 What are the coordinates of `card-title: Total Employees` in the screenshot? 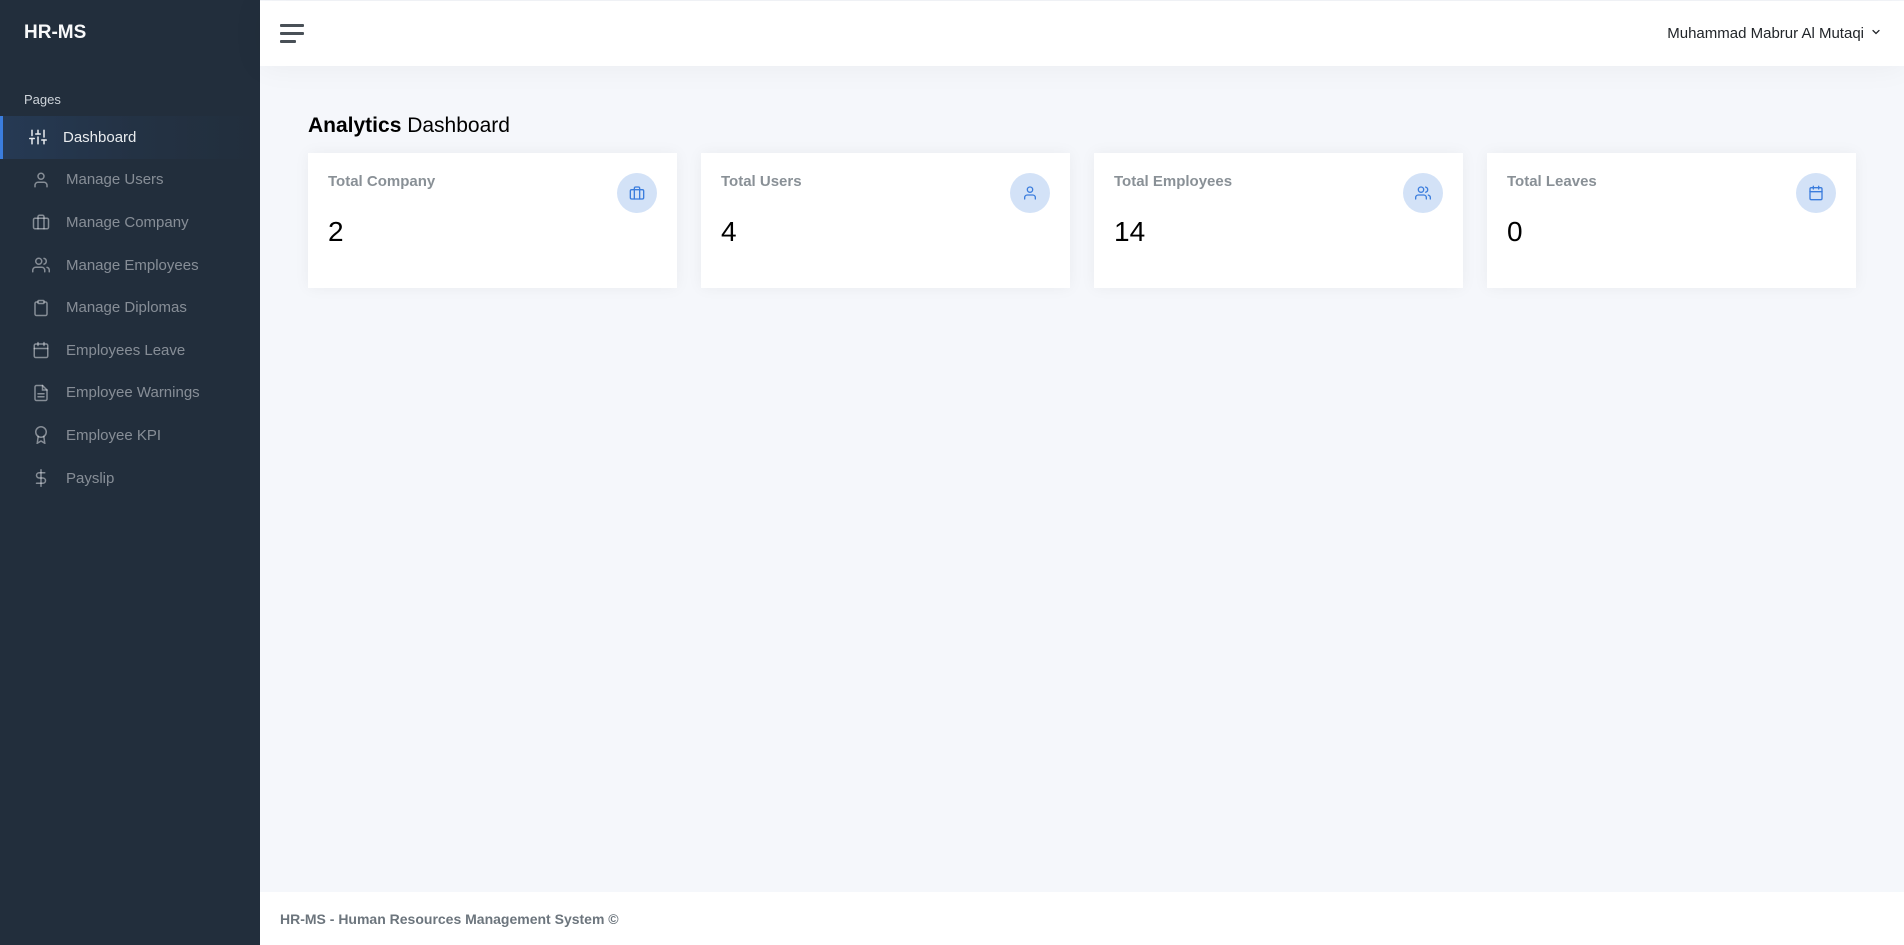 It's located at (1173, 181).